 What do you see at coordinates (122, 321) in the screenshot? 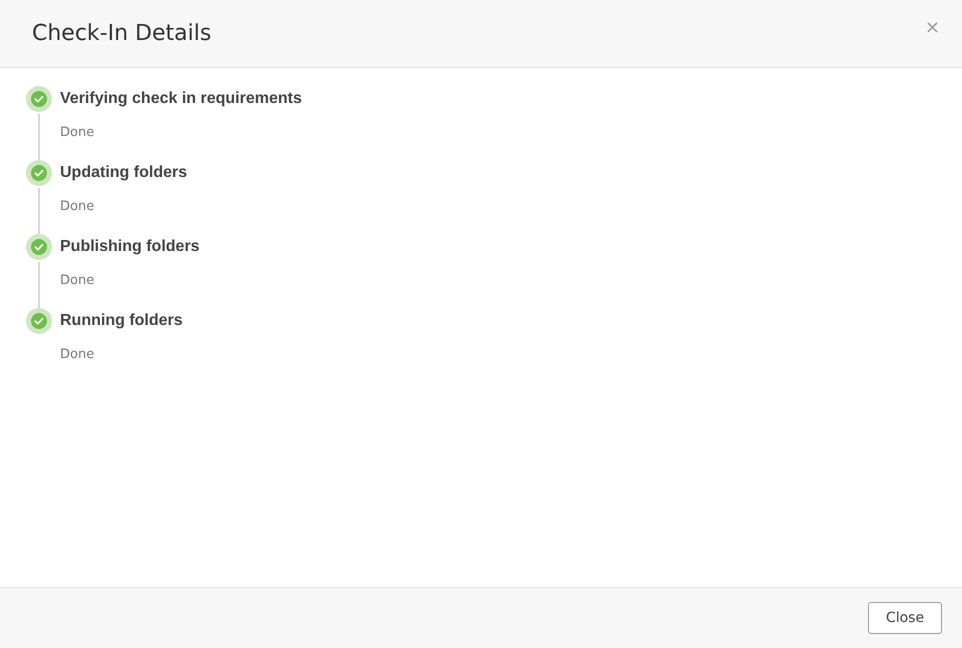
I see `step-title: Running folders` at bounding box center [122, 321].